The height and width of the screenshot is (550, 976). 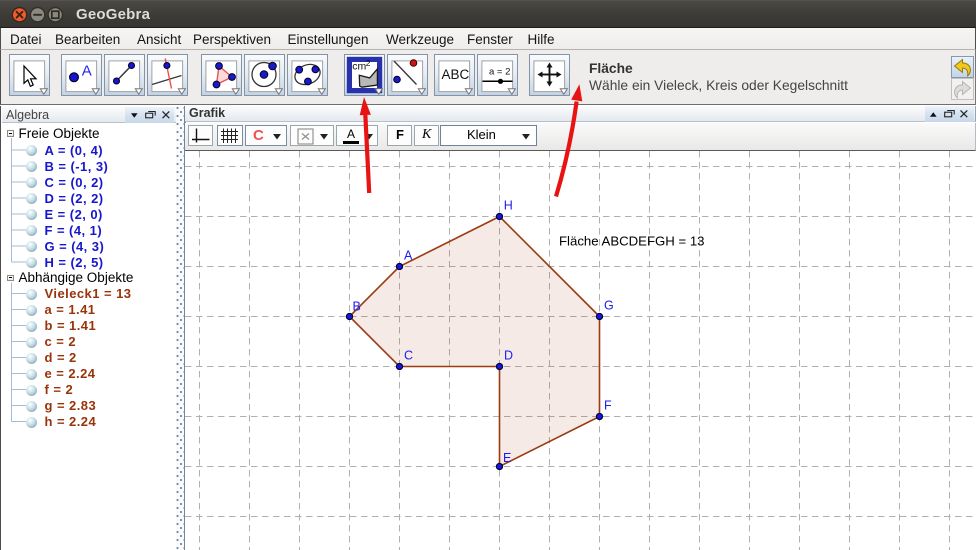 What do you see at coordinates (357, 307) in the screenshot?
I see `svg-text: B` at bounding box center [357, 307].